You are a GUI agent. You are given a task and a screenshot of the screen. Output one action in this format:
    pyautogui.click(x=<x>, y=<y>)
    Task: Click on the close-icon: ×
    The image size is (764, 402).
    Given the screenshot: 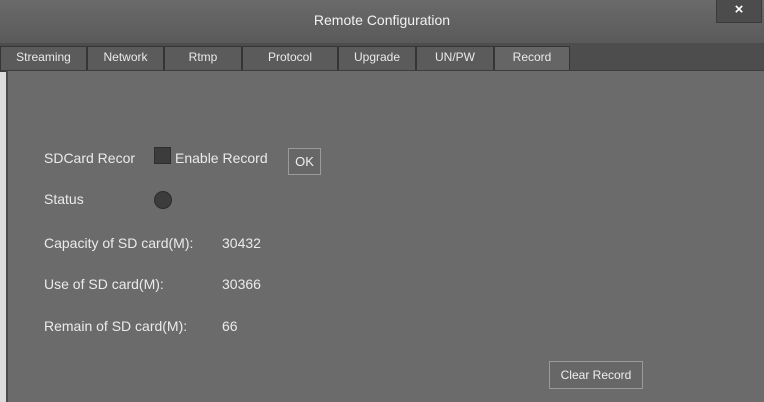 What is the action you would take?
    pyautogui.click(x=739, y=9)
    